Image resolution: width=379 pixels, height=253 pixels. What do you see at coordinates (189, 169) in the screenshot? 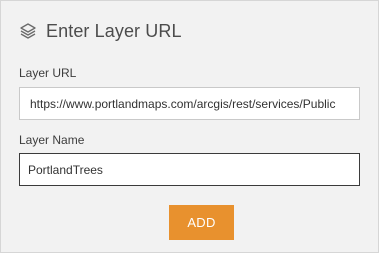
I see `layer-name-input` at bounding box center [189, 169].